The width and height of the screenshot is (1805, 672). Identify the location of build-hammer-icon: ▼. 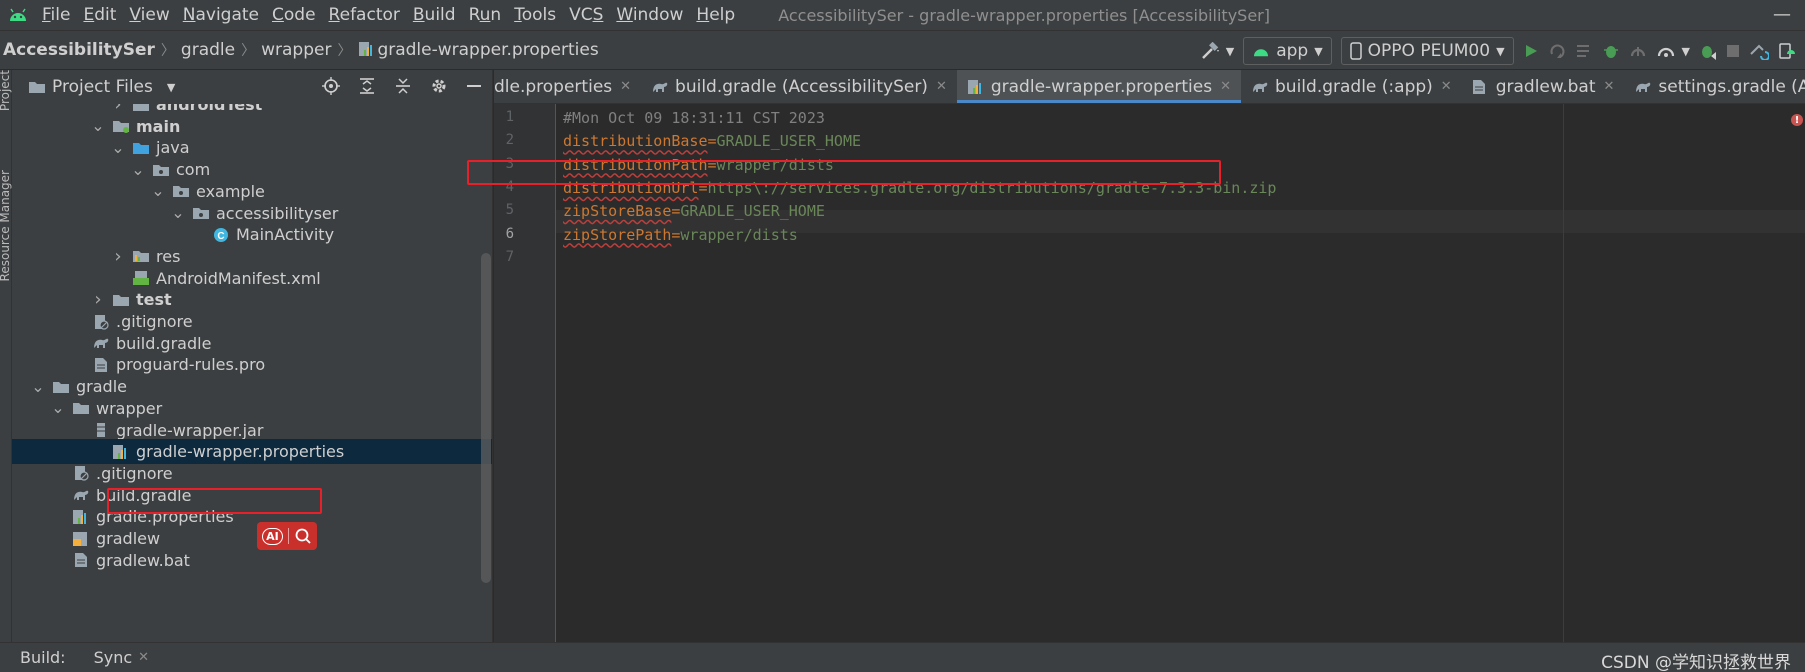
(1217, 51).